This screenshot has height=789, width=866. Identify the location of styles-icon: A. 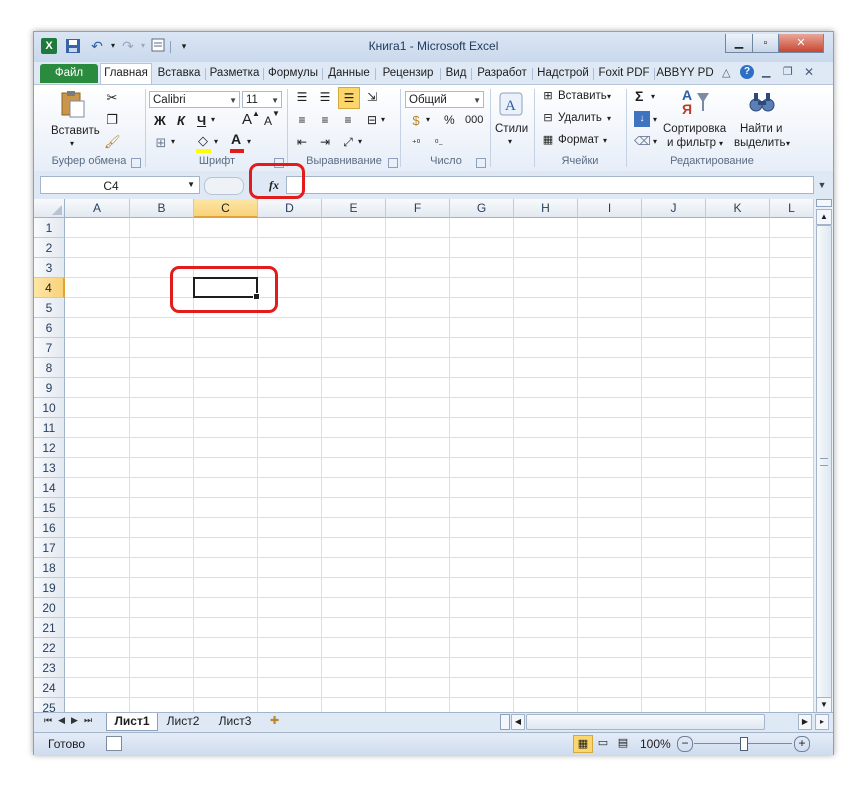
(511, 104).